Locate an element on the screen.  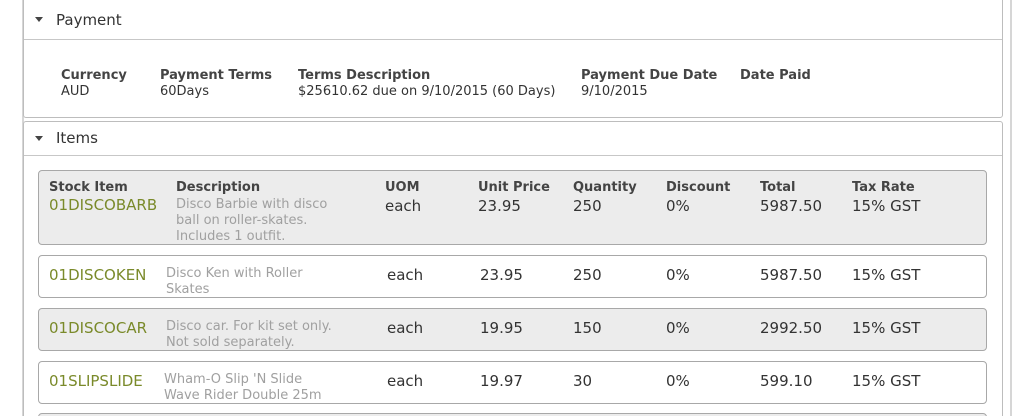
payment-field-currency: Currency AUD is located at coordinates (94, 83).